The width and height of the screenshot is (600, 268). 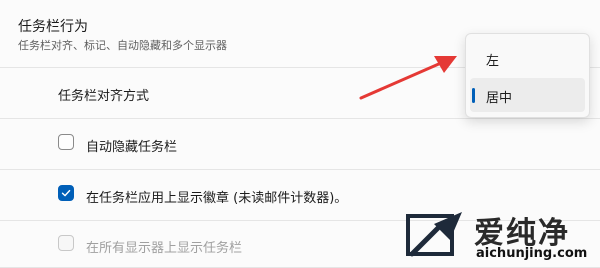 What do you see at coordinates (66, 243) in the screenshot?
I see `show-on-all-displays-checkbox` at bounding box center [66, 243].